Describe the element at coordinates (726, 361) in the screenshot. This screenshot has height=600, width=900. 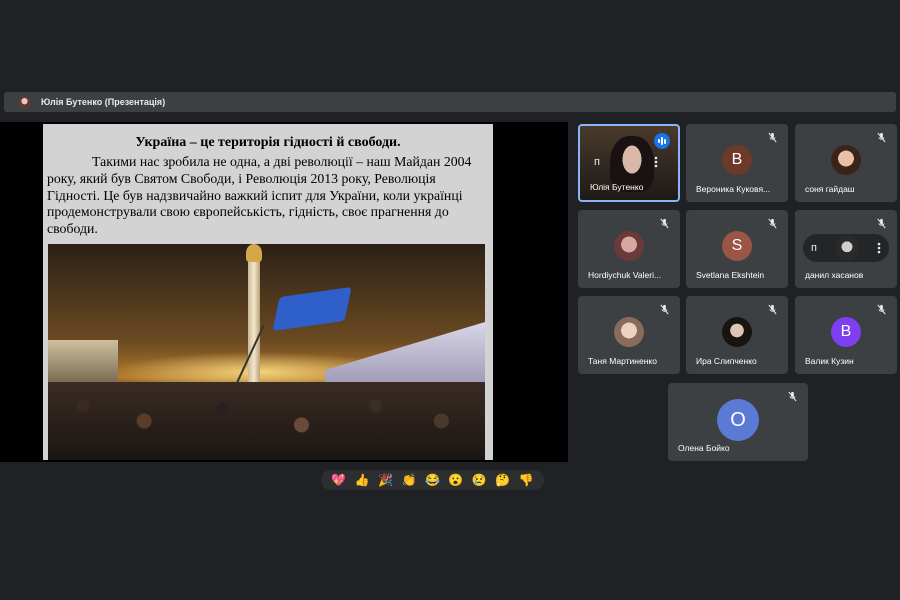
I see `participant-name: Ира Слипченко` at that location.